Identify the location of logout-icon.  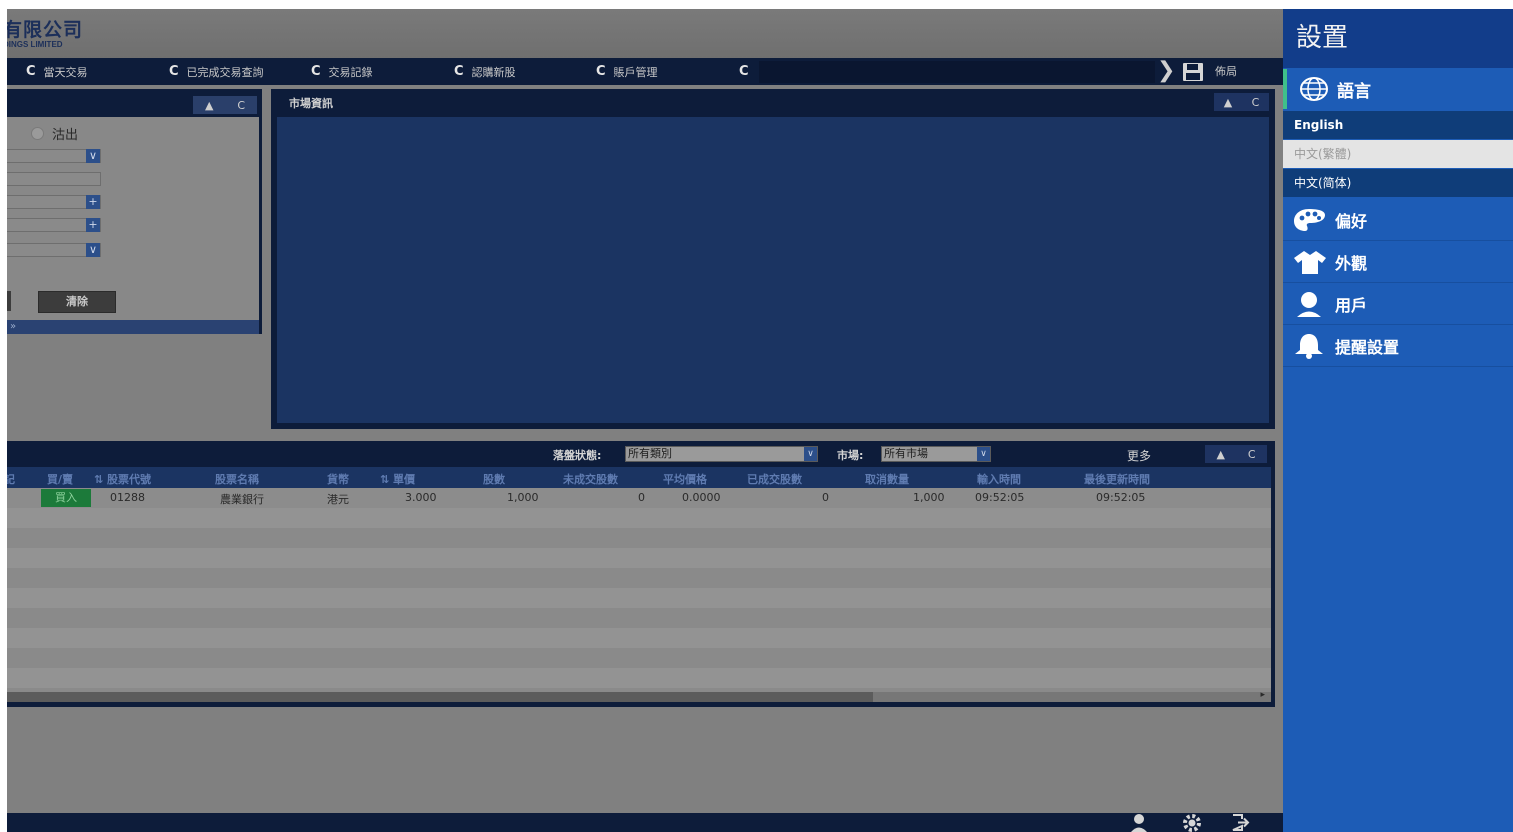
(1241, 822).